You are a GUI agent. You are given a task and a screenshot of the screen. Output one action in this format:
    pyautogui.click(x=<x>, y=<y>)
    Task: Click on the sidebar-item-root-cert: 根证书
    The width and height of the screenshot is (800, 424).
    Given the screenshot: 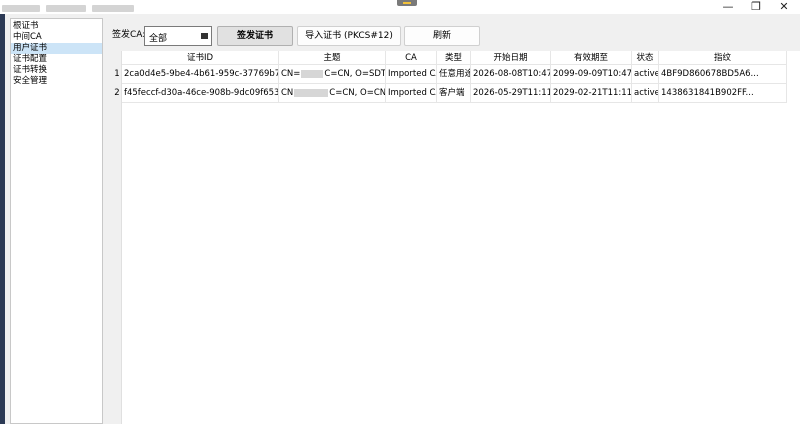 What is the action you would take?
    pyautogui.click(x=56, y=26)
    